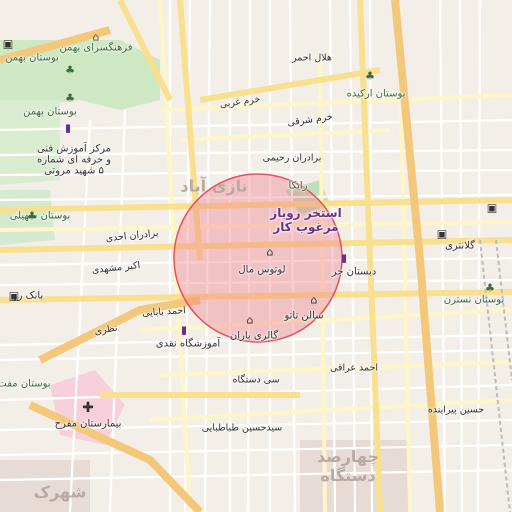  What do you see at coordinates (242, 428) in the screenshot?
I see `label-seyed-hossein: سیدحسین طباطبایی` at bounding box center [242, 428].